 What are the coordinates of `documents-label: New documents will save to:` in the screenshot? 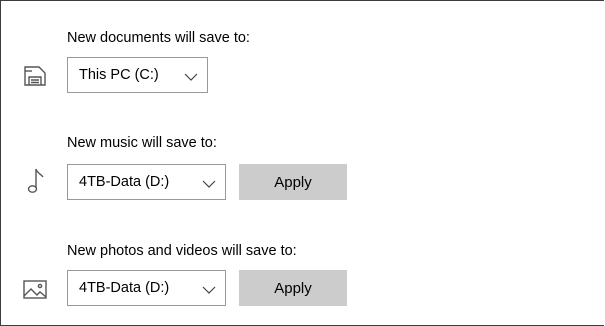 It's located at (158, 38).